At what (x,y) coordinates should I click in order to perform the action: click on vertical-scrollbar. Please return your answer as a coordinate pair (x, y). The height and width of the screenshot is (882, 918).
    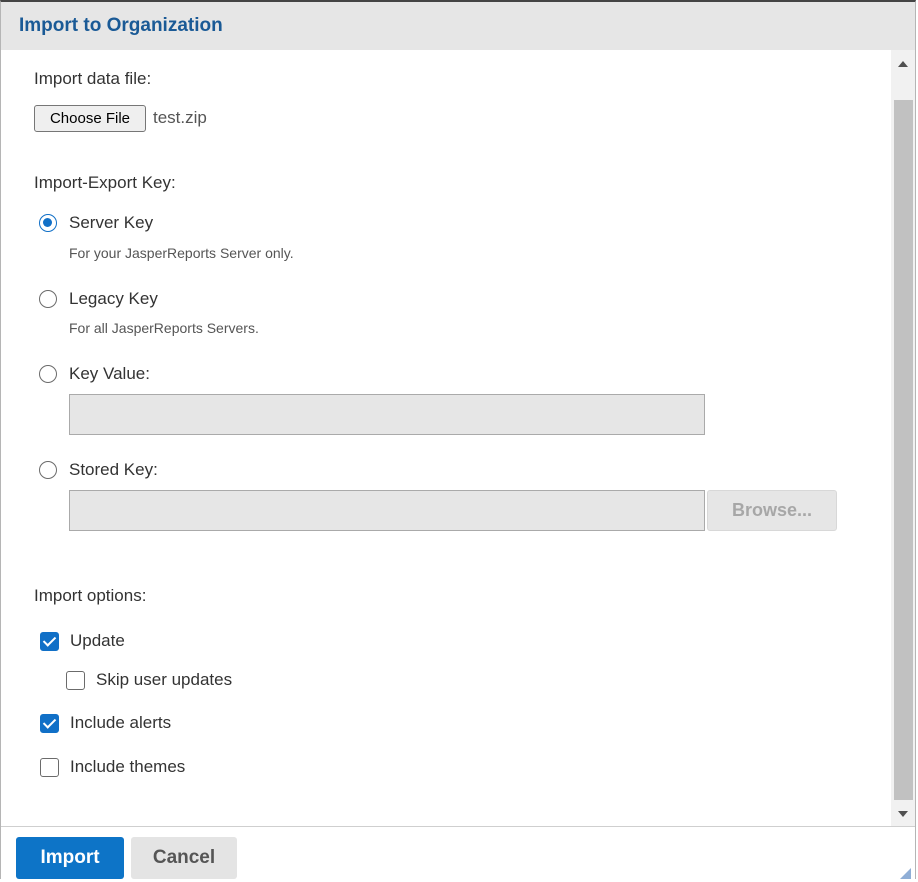
    Looking at the image, I should click on (903, 438).